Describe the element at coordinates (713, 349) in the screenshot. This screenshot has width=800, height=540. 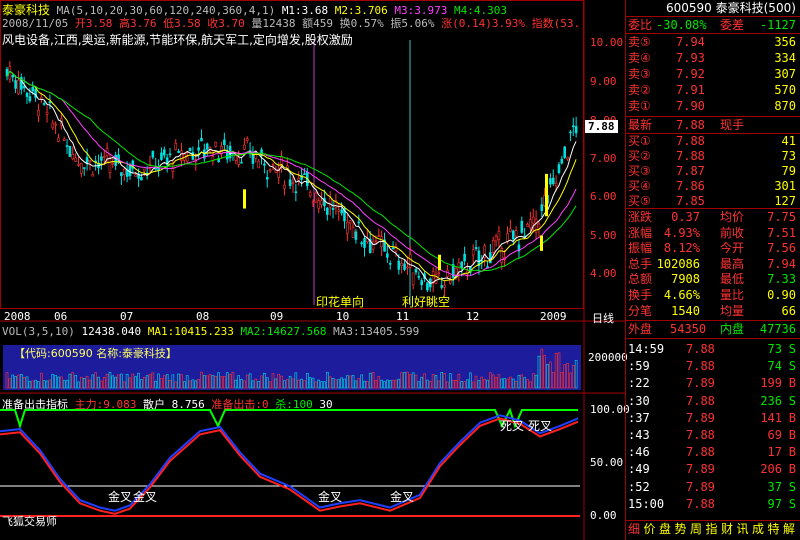
I see `tick-row: 14:59 7.88 73 S` at that location.